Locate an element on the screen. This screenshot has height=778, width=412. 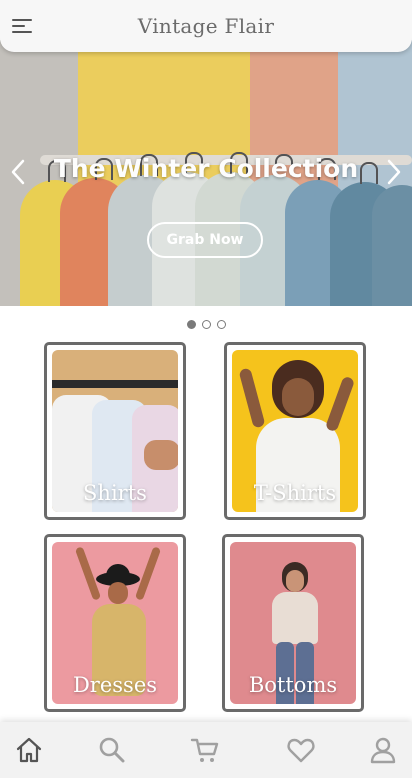
app-title: Vintage Flair is located at coordinates (206, 26).